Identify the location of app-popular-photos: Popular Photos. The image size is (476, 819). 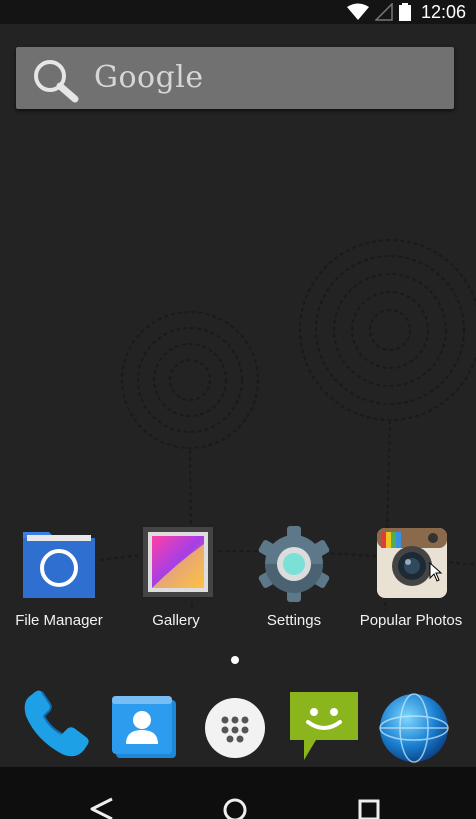
(411, 579).